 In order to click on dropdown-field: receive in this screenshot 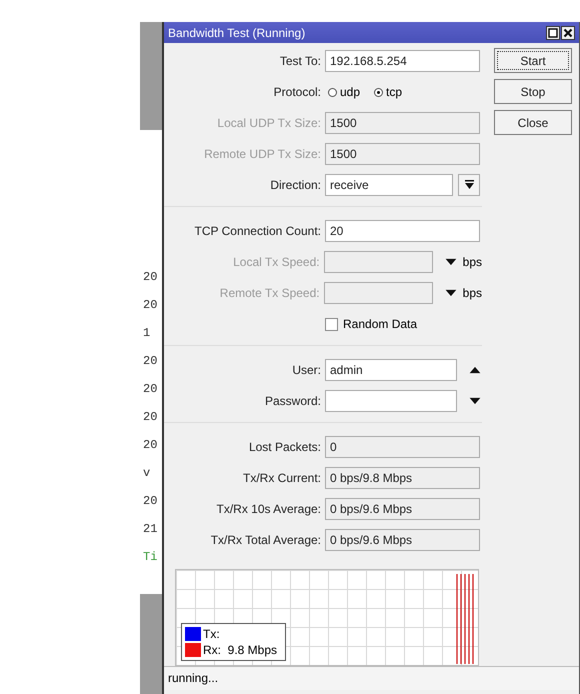, I will do `click(389, 185)`.